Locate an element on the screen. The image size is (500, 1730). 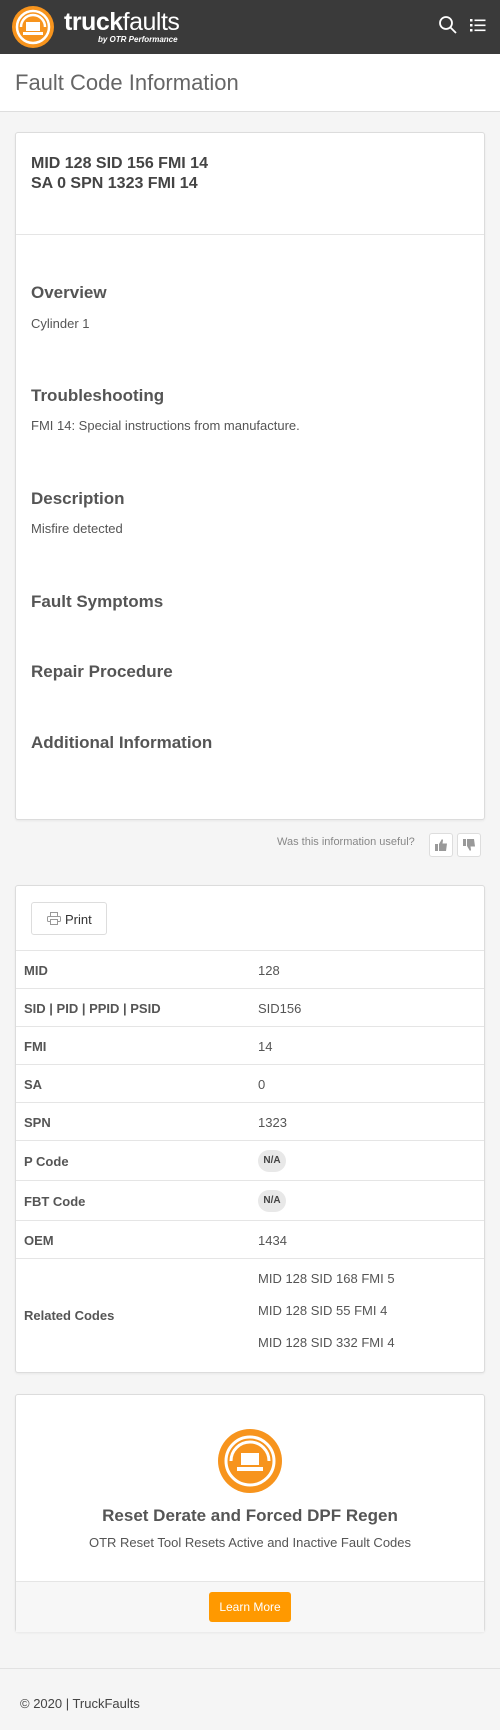
troubleshooting-title: Troubleshooting is located at coordinates (98, 395).